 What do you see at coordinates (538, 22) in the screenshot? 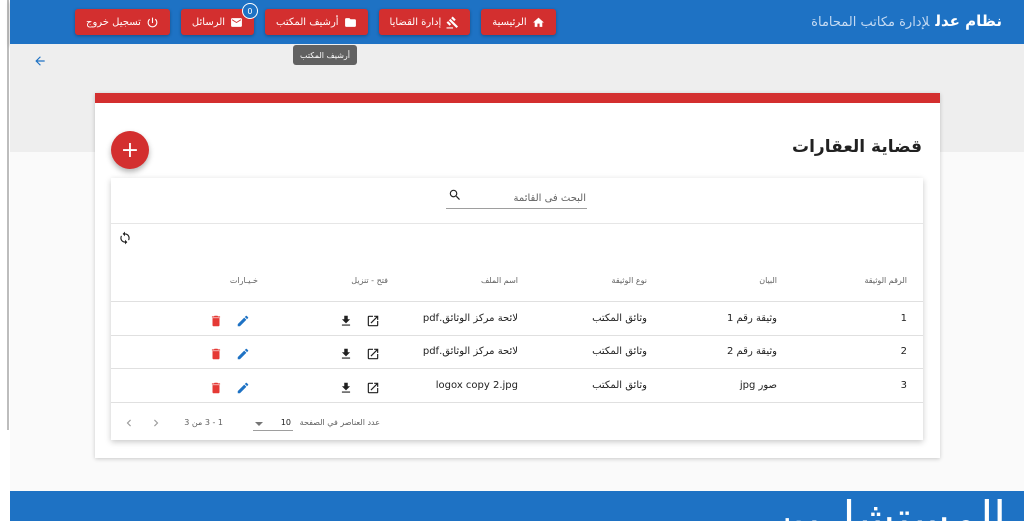
I see `home-icon` at bounding box center [538, 22].